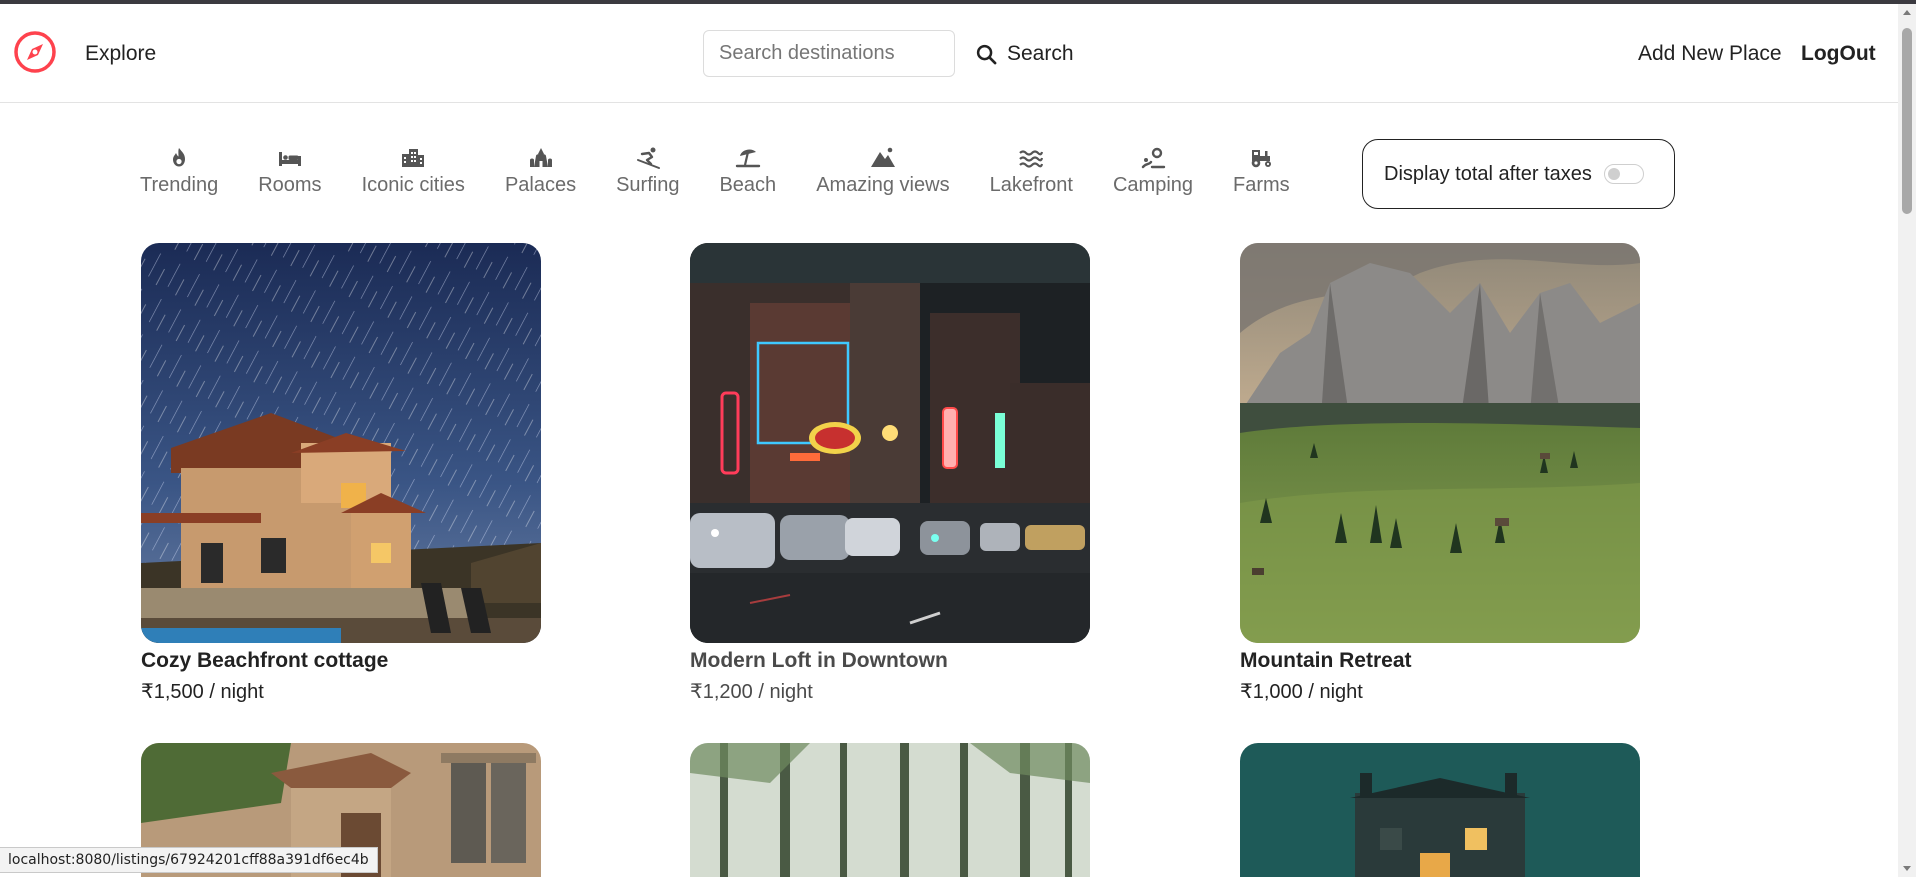 This screenshot has width=1916, height=877. What do you see at coordinates (751, 692) in the screenshot?
I see `listing-price: ₹1,200 / night` at bounding box center [751, 692].